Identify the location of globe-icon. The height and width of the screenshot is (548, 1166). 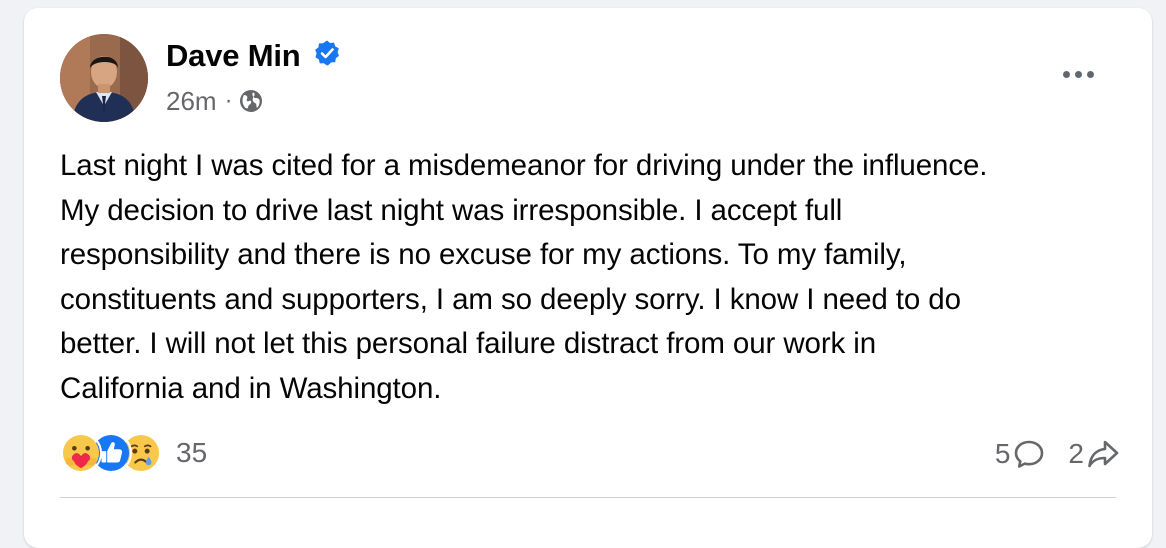
(251, 101).